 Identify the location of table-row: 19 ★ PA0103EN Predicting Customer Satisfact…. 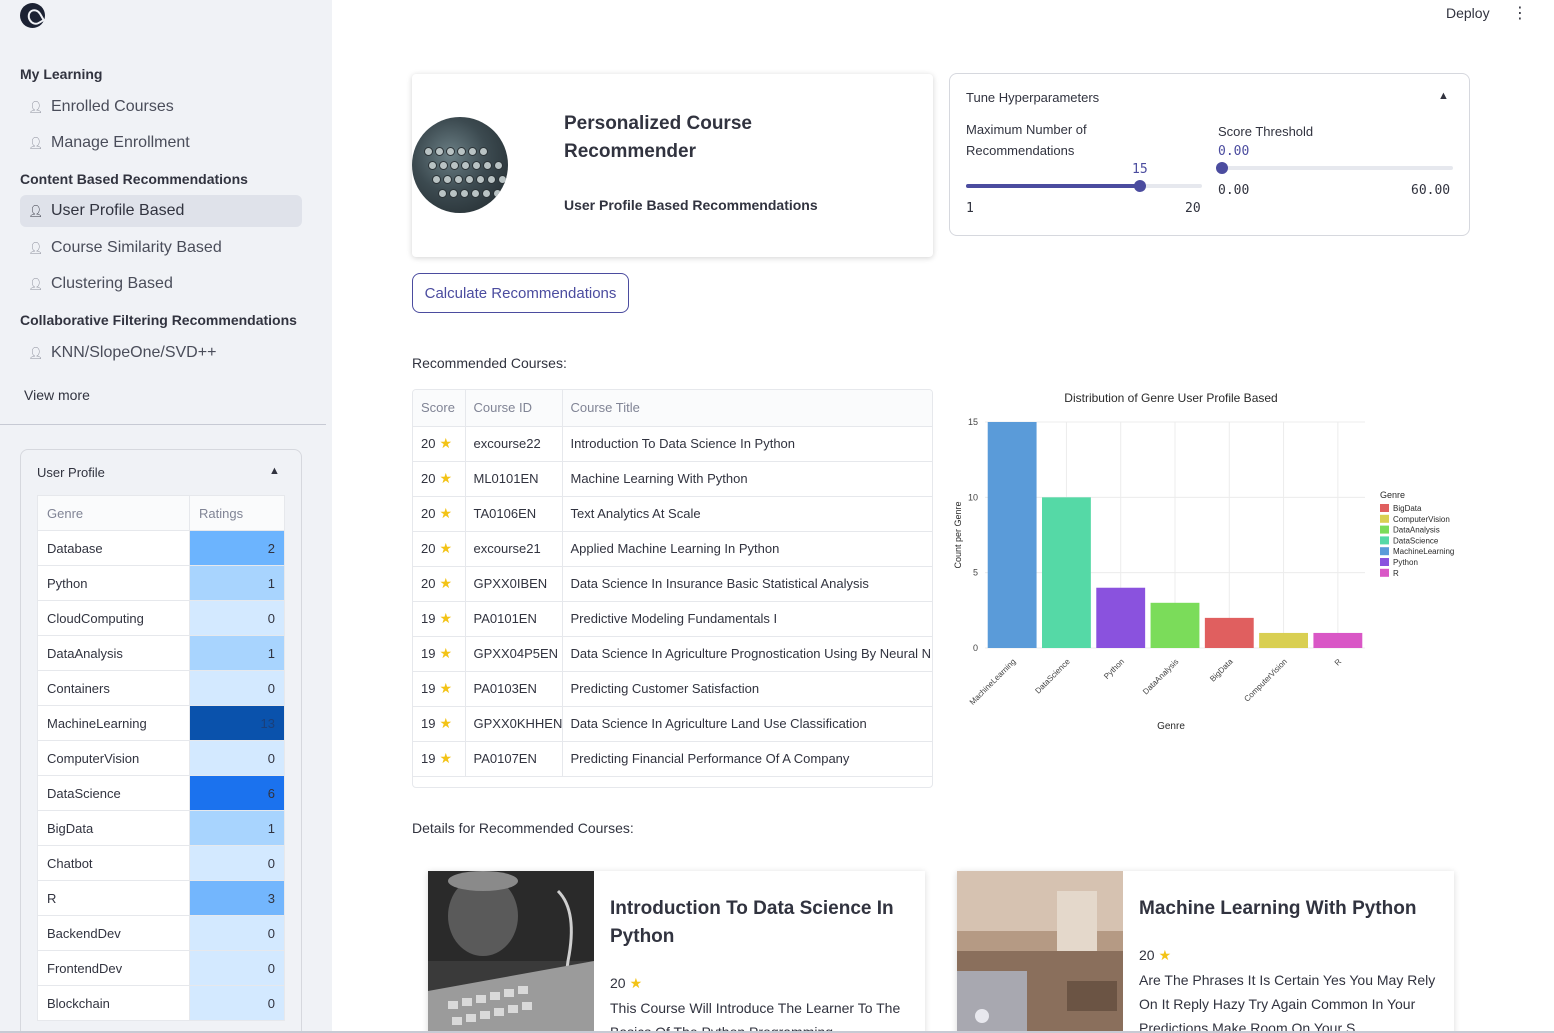
(672, 689).